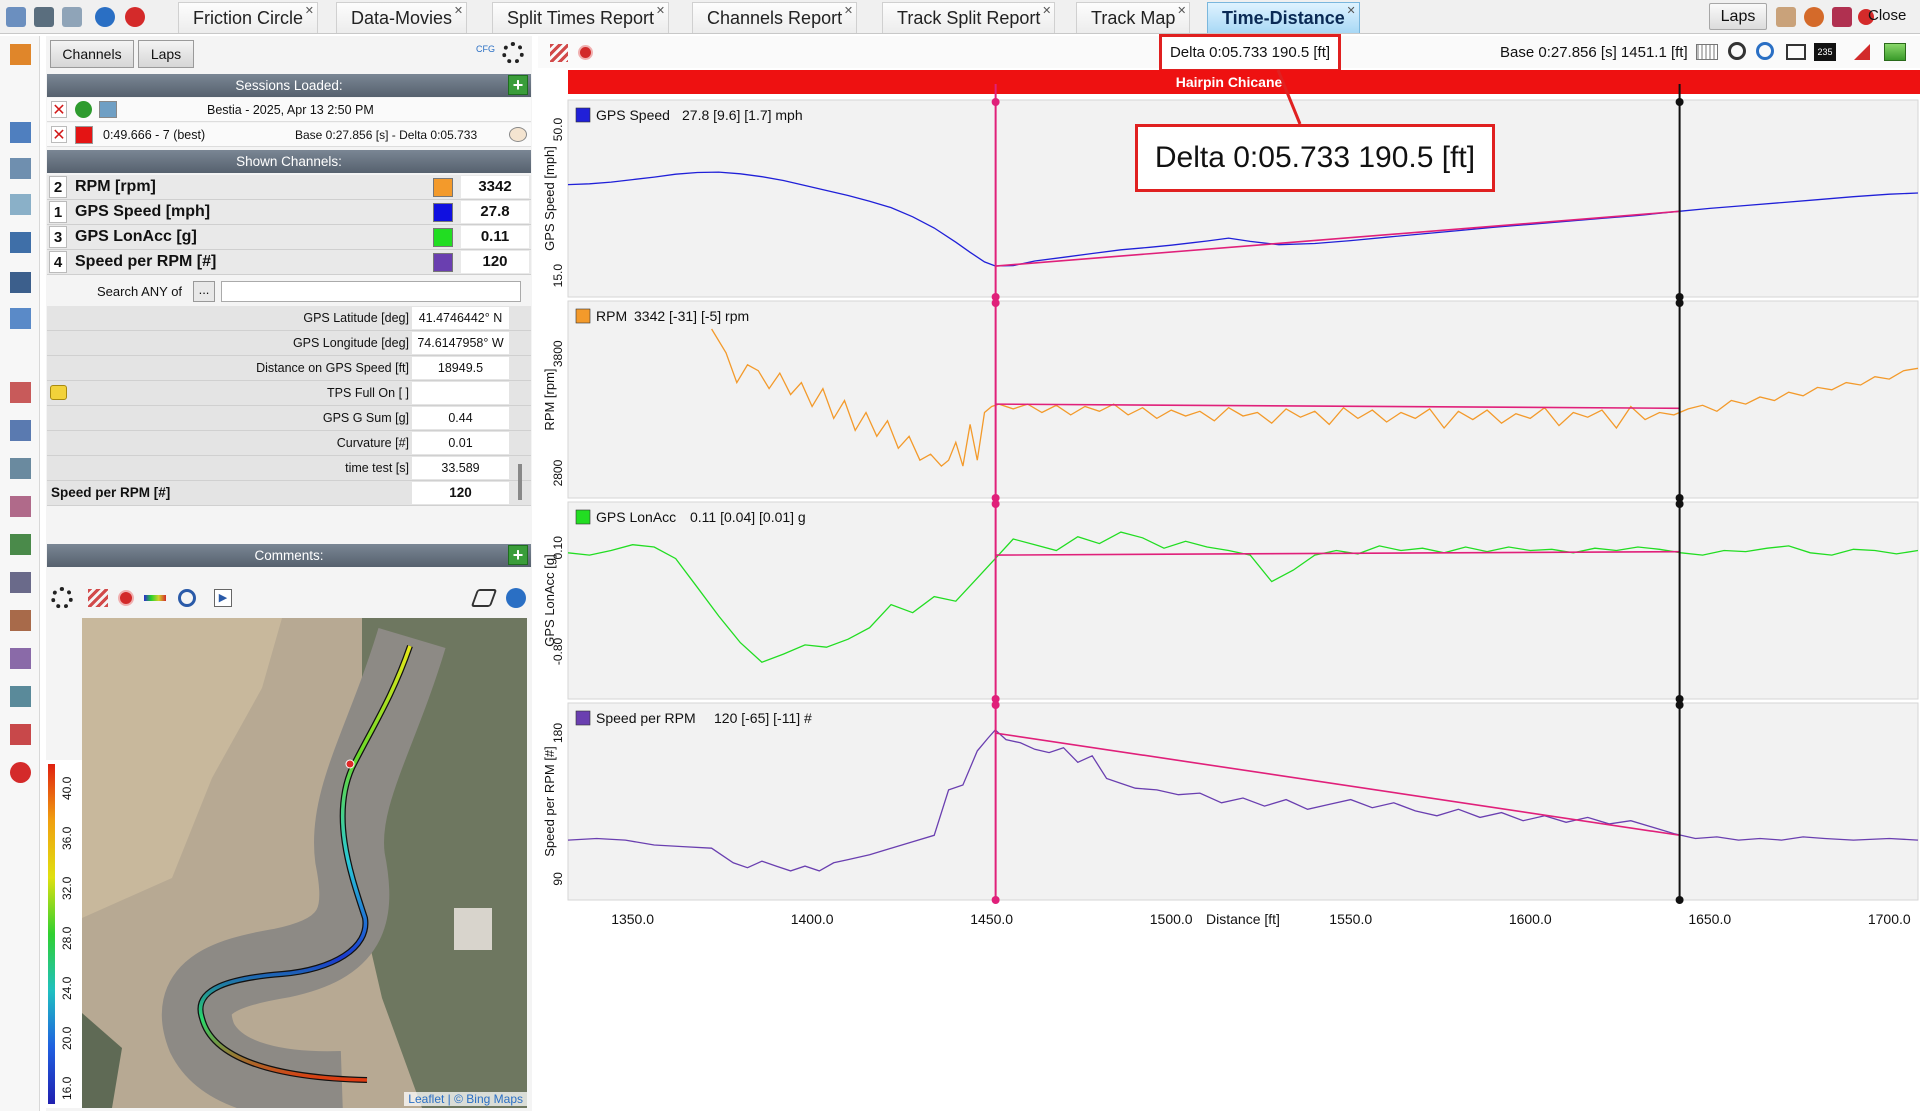 The height and width of the screenshot is (1111, 1920). I want to click on tab-track-map: Track Map ✕, so click(1133, 17).